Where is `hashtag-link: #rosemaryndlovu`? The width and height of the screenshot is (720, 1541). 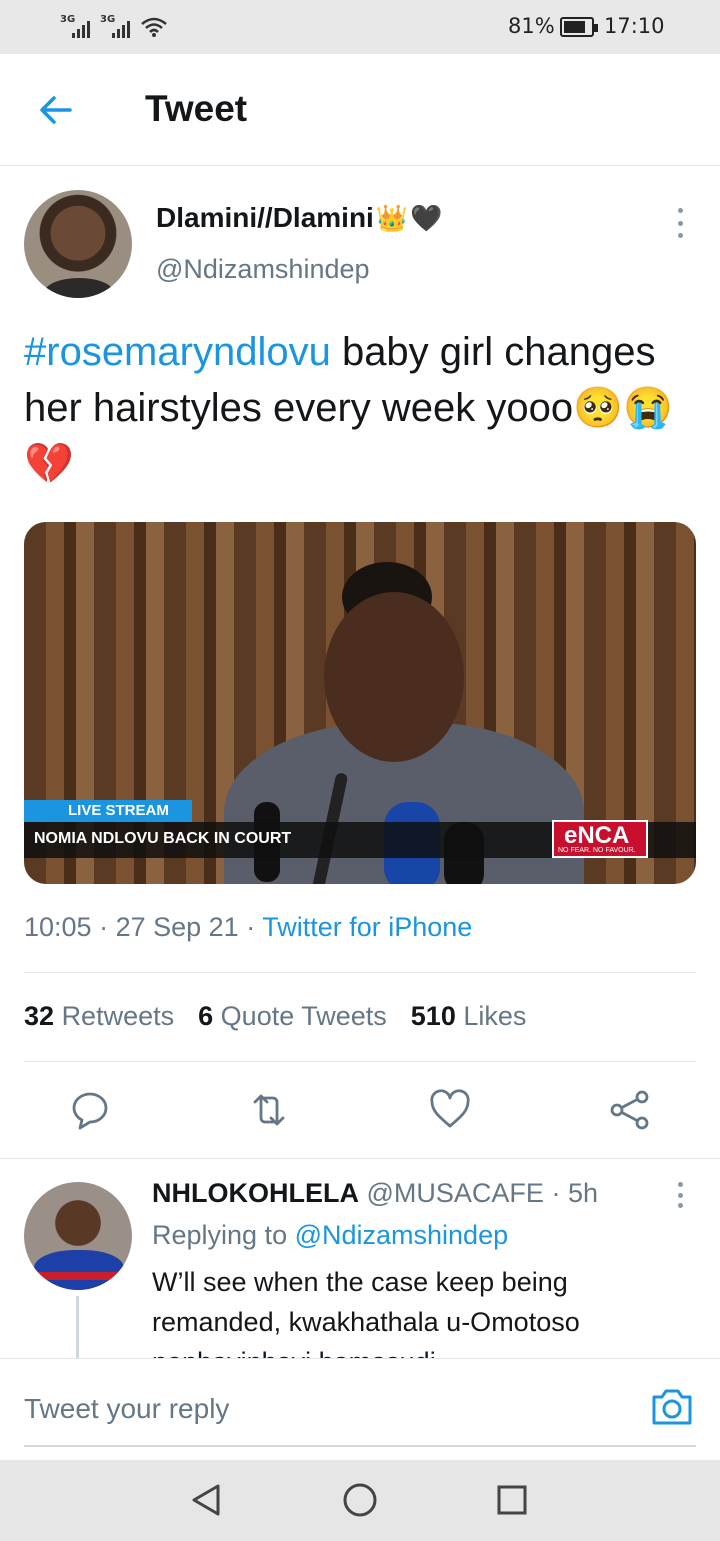
hashtag-link: #rosemaryndlovu is located at coordinates (177, 352).